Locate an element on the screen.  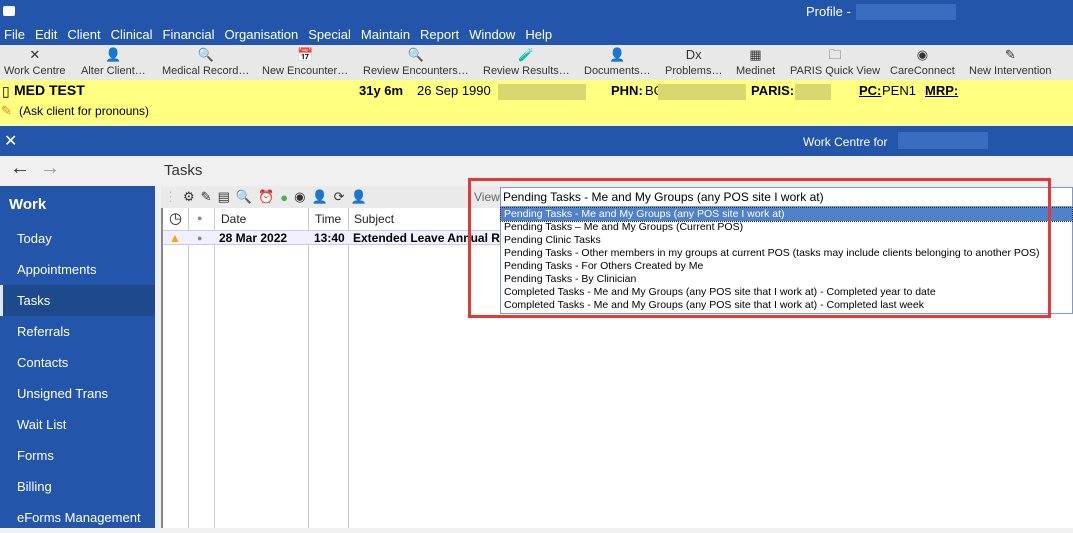
task-date: 28 Mar 2022 is located at coordinates (253, 238).